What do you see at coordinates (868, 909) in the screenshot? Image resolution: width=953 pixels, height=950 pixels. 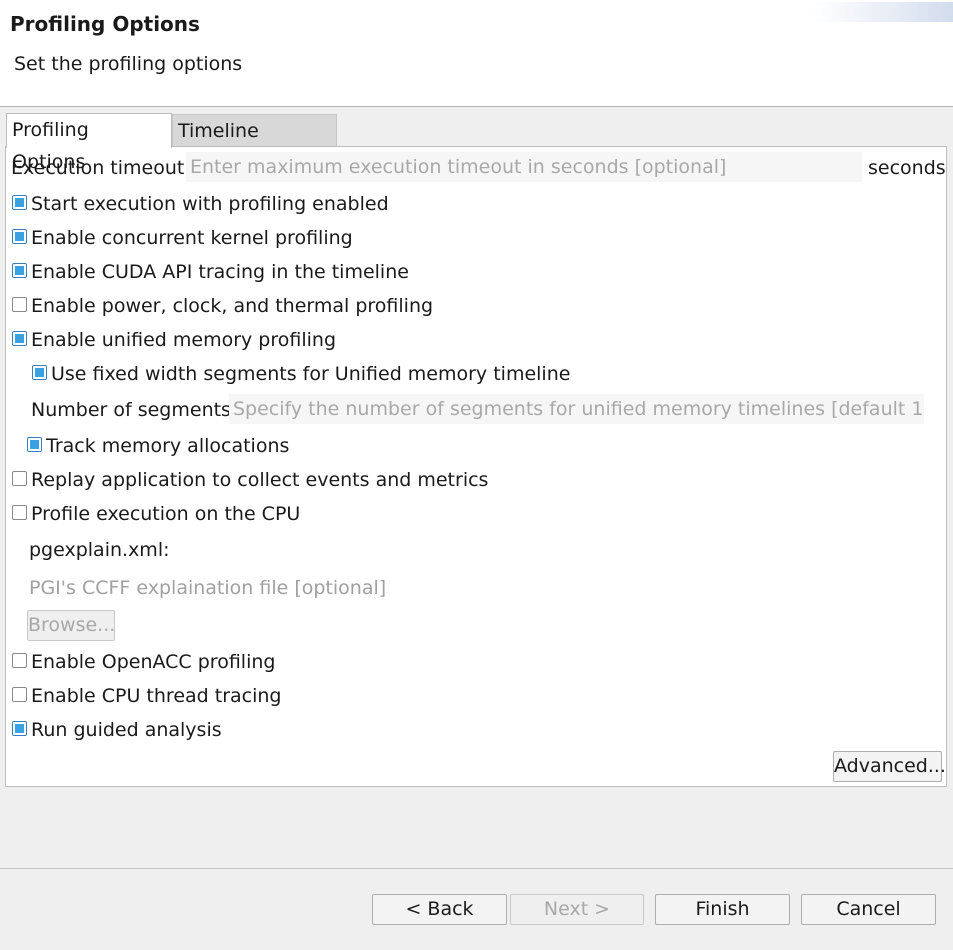 I see `cancel-button: Cancel` at bounding box center [868, 909].